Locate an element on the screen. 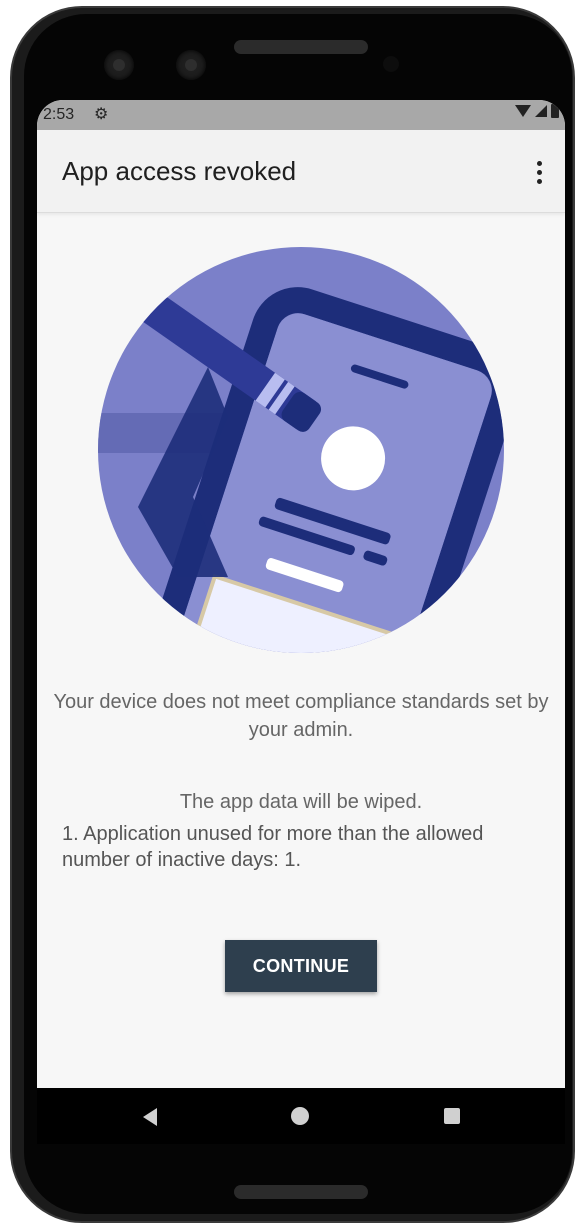  back-icon is located at coordinates (150, 1117).